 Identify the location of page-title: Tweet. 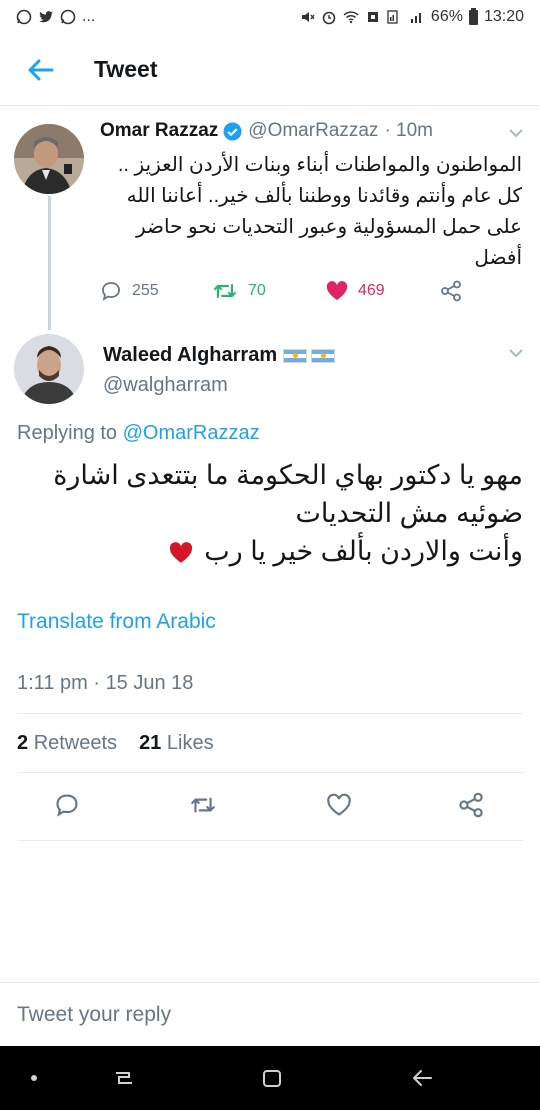
(126, 69).